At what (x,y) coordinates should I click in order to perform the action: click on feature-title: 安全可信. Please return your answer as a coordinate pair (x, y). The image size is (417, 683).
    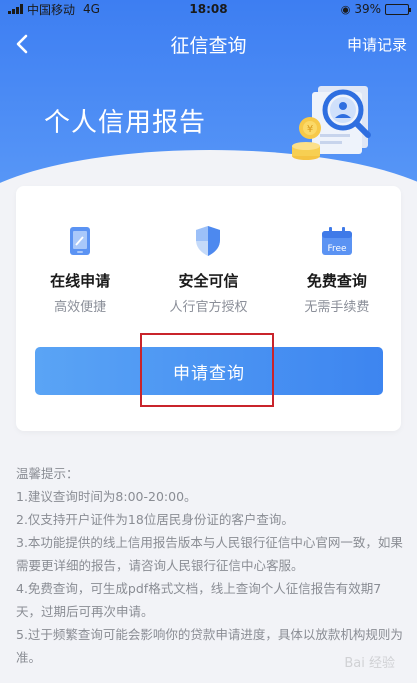
    Looking at the image, I should click on (208, 281).